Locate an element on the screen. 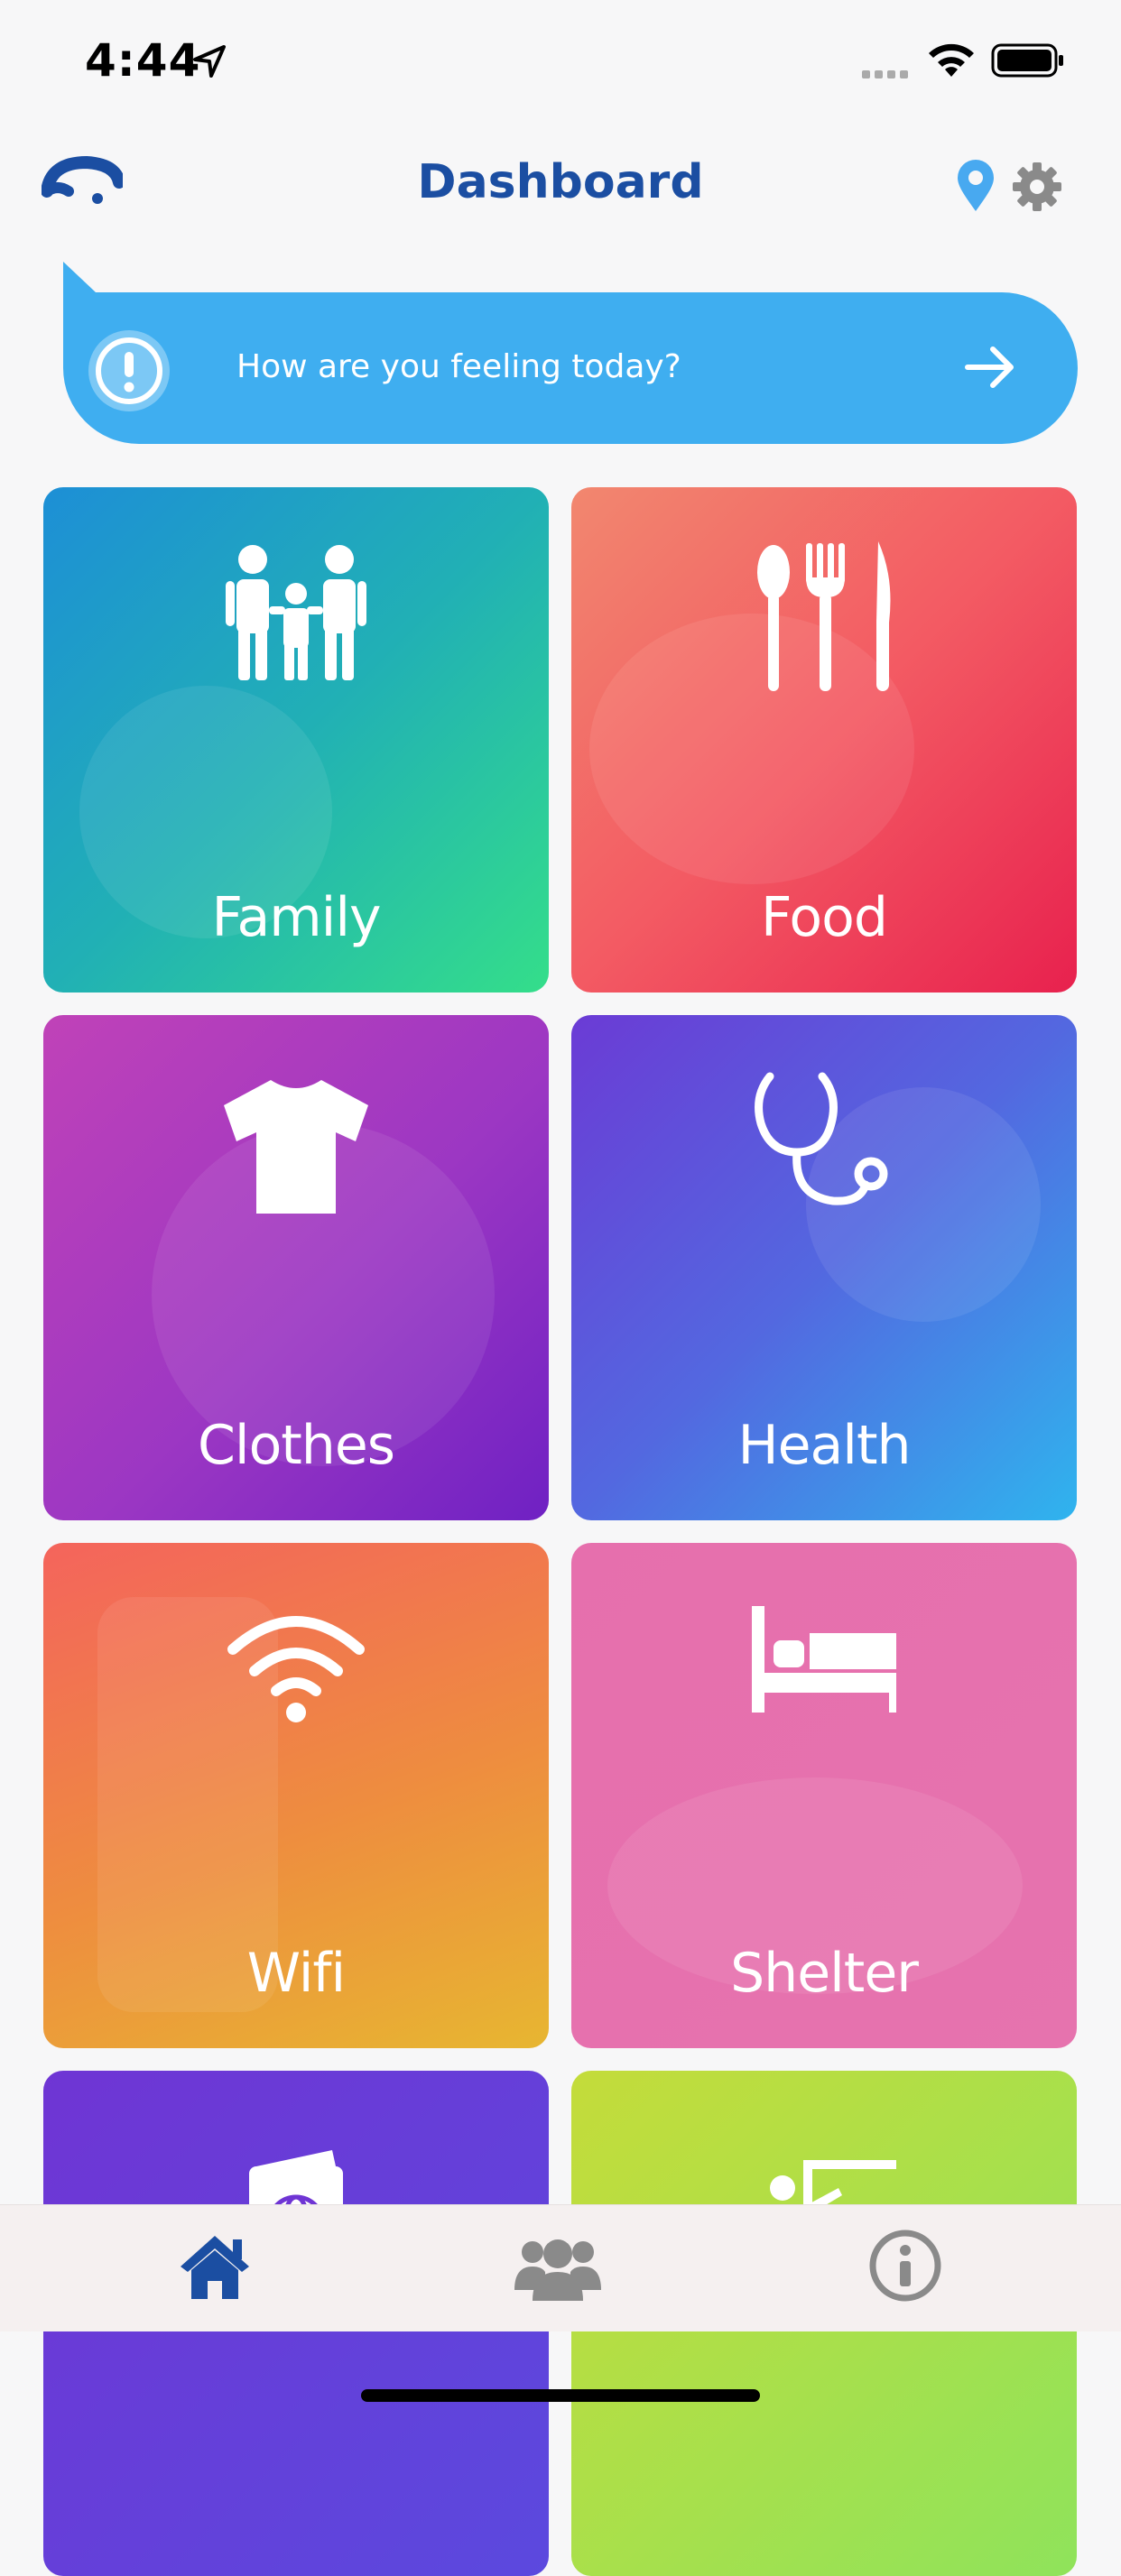 The width and height of the screenshot is (1121, 2576). tile-health: Health is located at coordinates (824, 1267).